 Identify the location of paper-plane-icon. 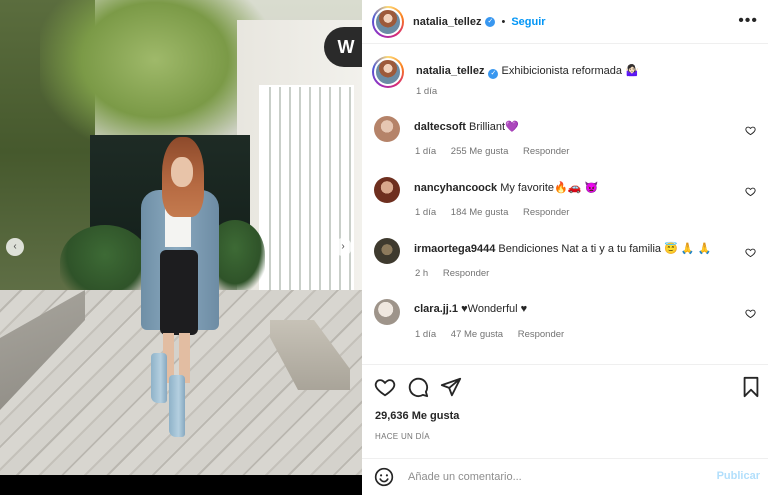
(451, 387).